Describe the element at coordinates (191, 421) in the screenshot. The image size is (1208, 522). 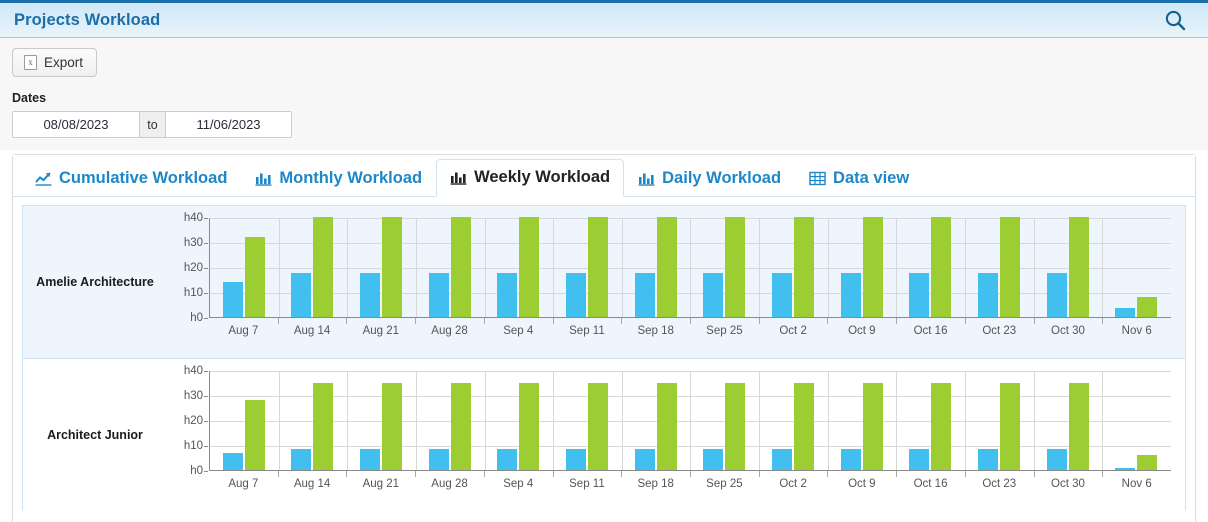
I see `y-axis: h0 h10 h20 h30 h40` at that location.